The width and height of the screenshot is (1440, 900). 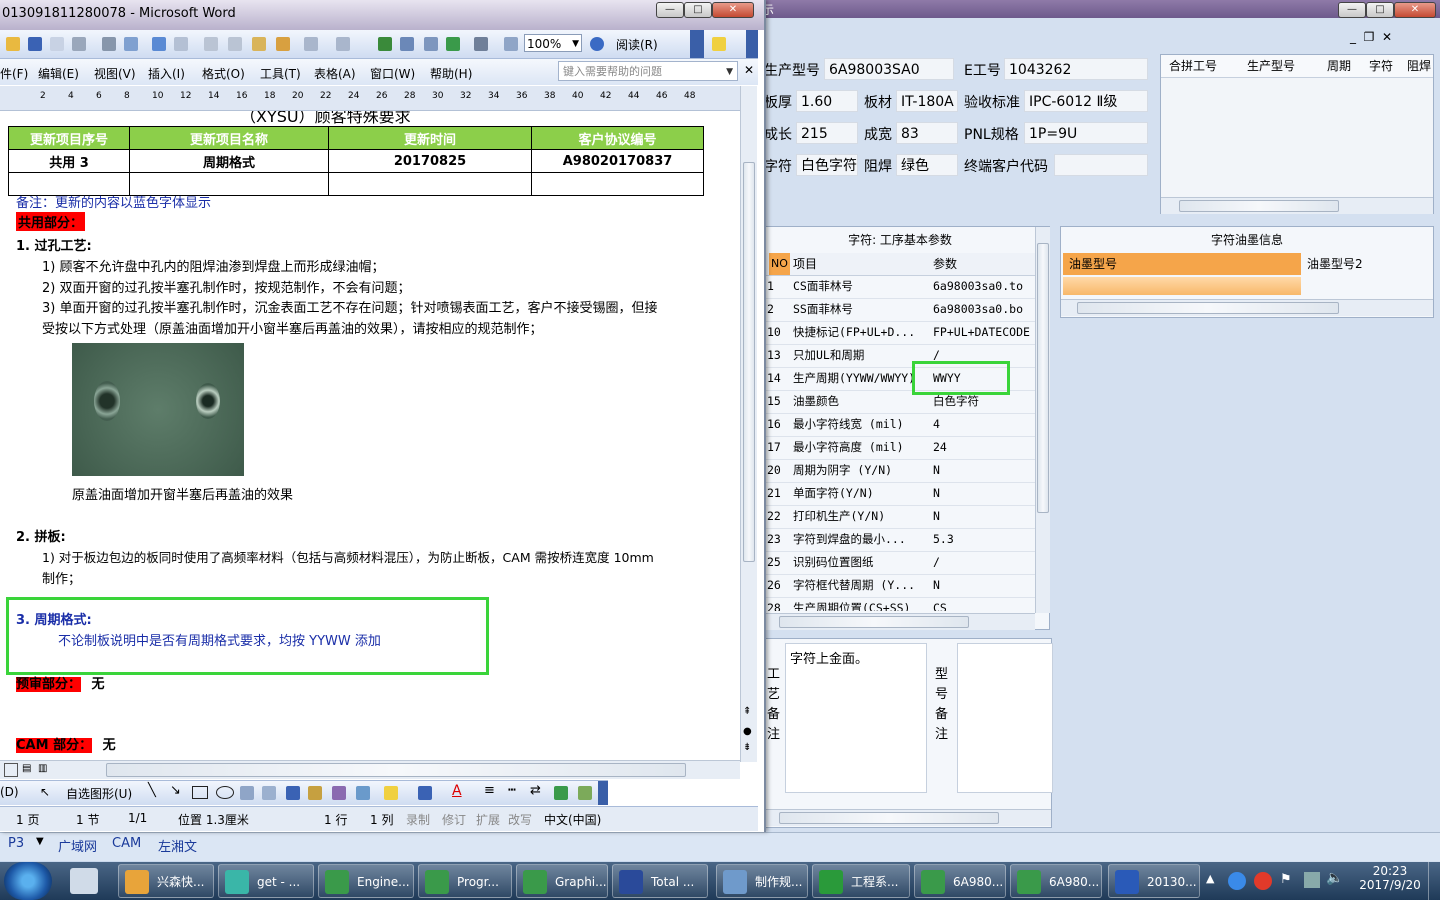 I want to click on research-icon, so click(x=181, y=44).